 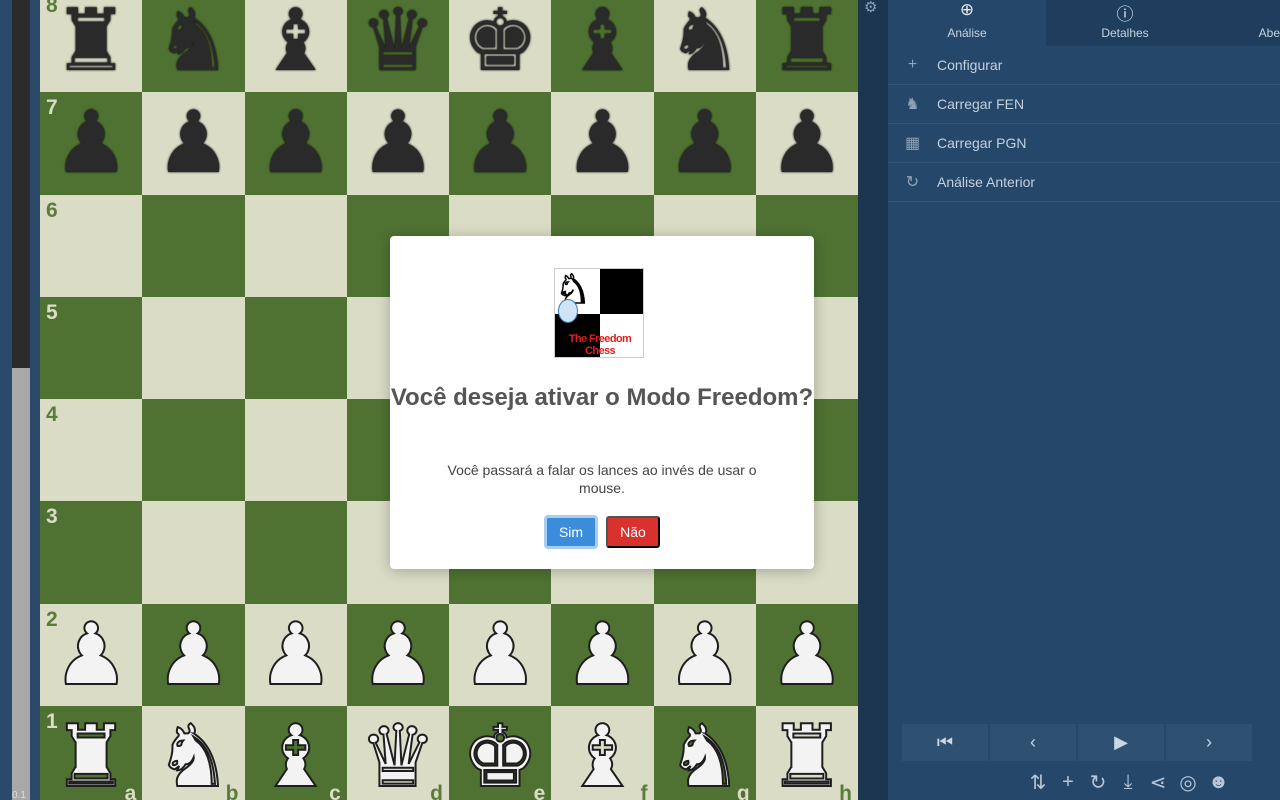 I want to click on add-icon: +, so click(x=1068, y=782).